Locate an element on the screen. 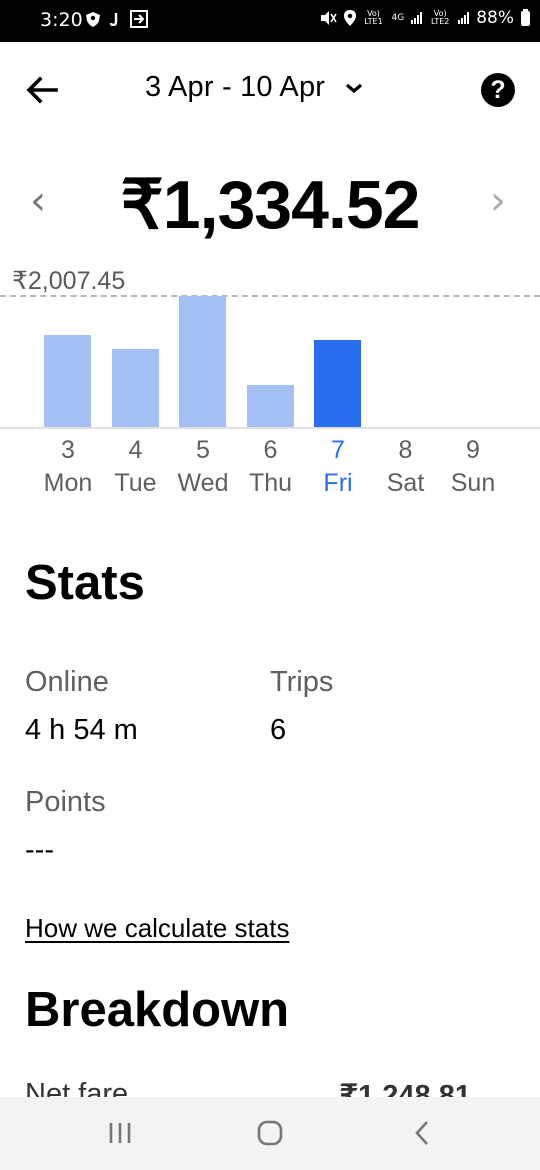 The width and height of the screenshot is (540, 1170). mute-icon is located at coordinates (328, 18).